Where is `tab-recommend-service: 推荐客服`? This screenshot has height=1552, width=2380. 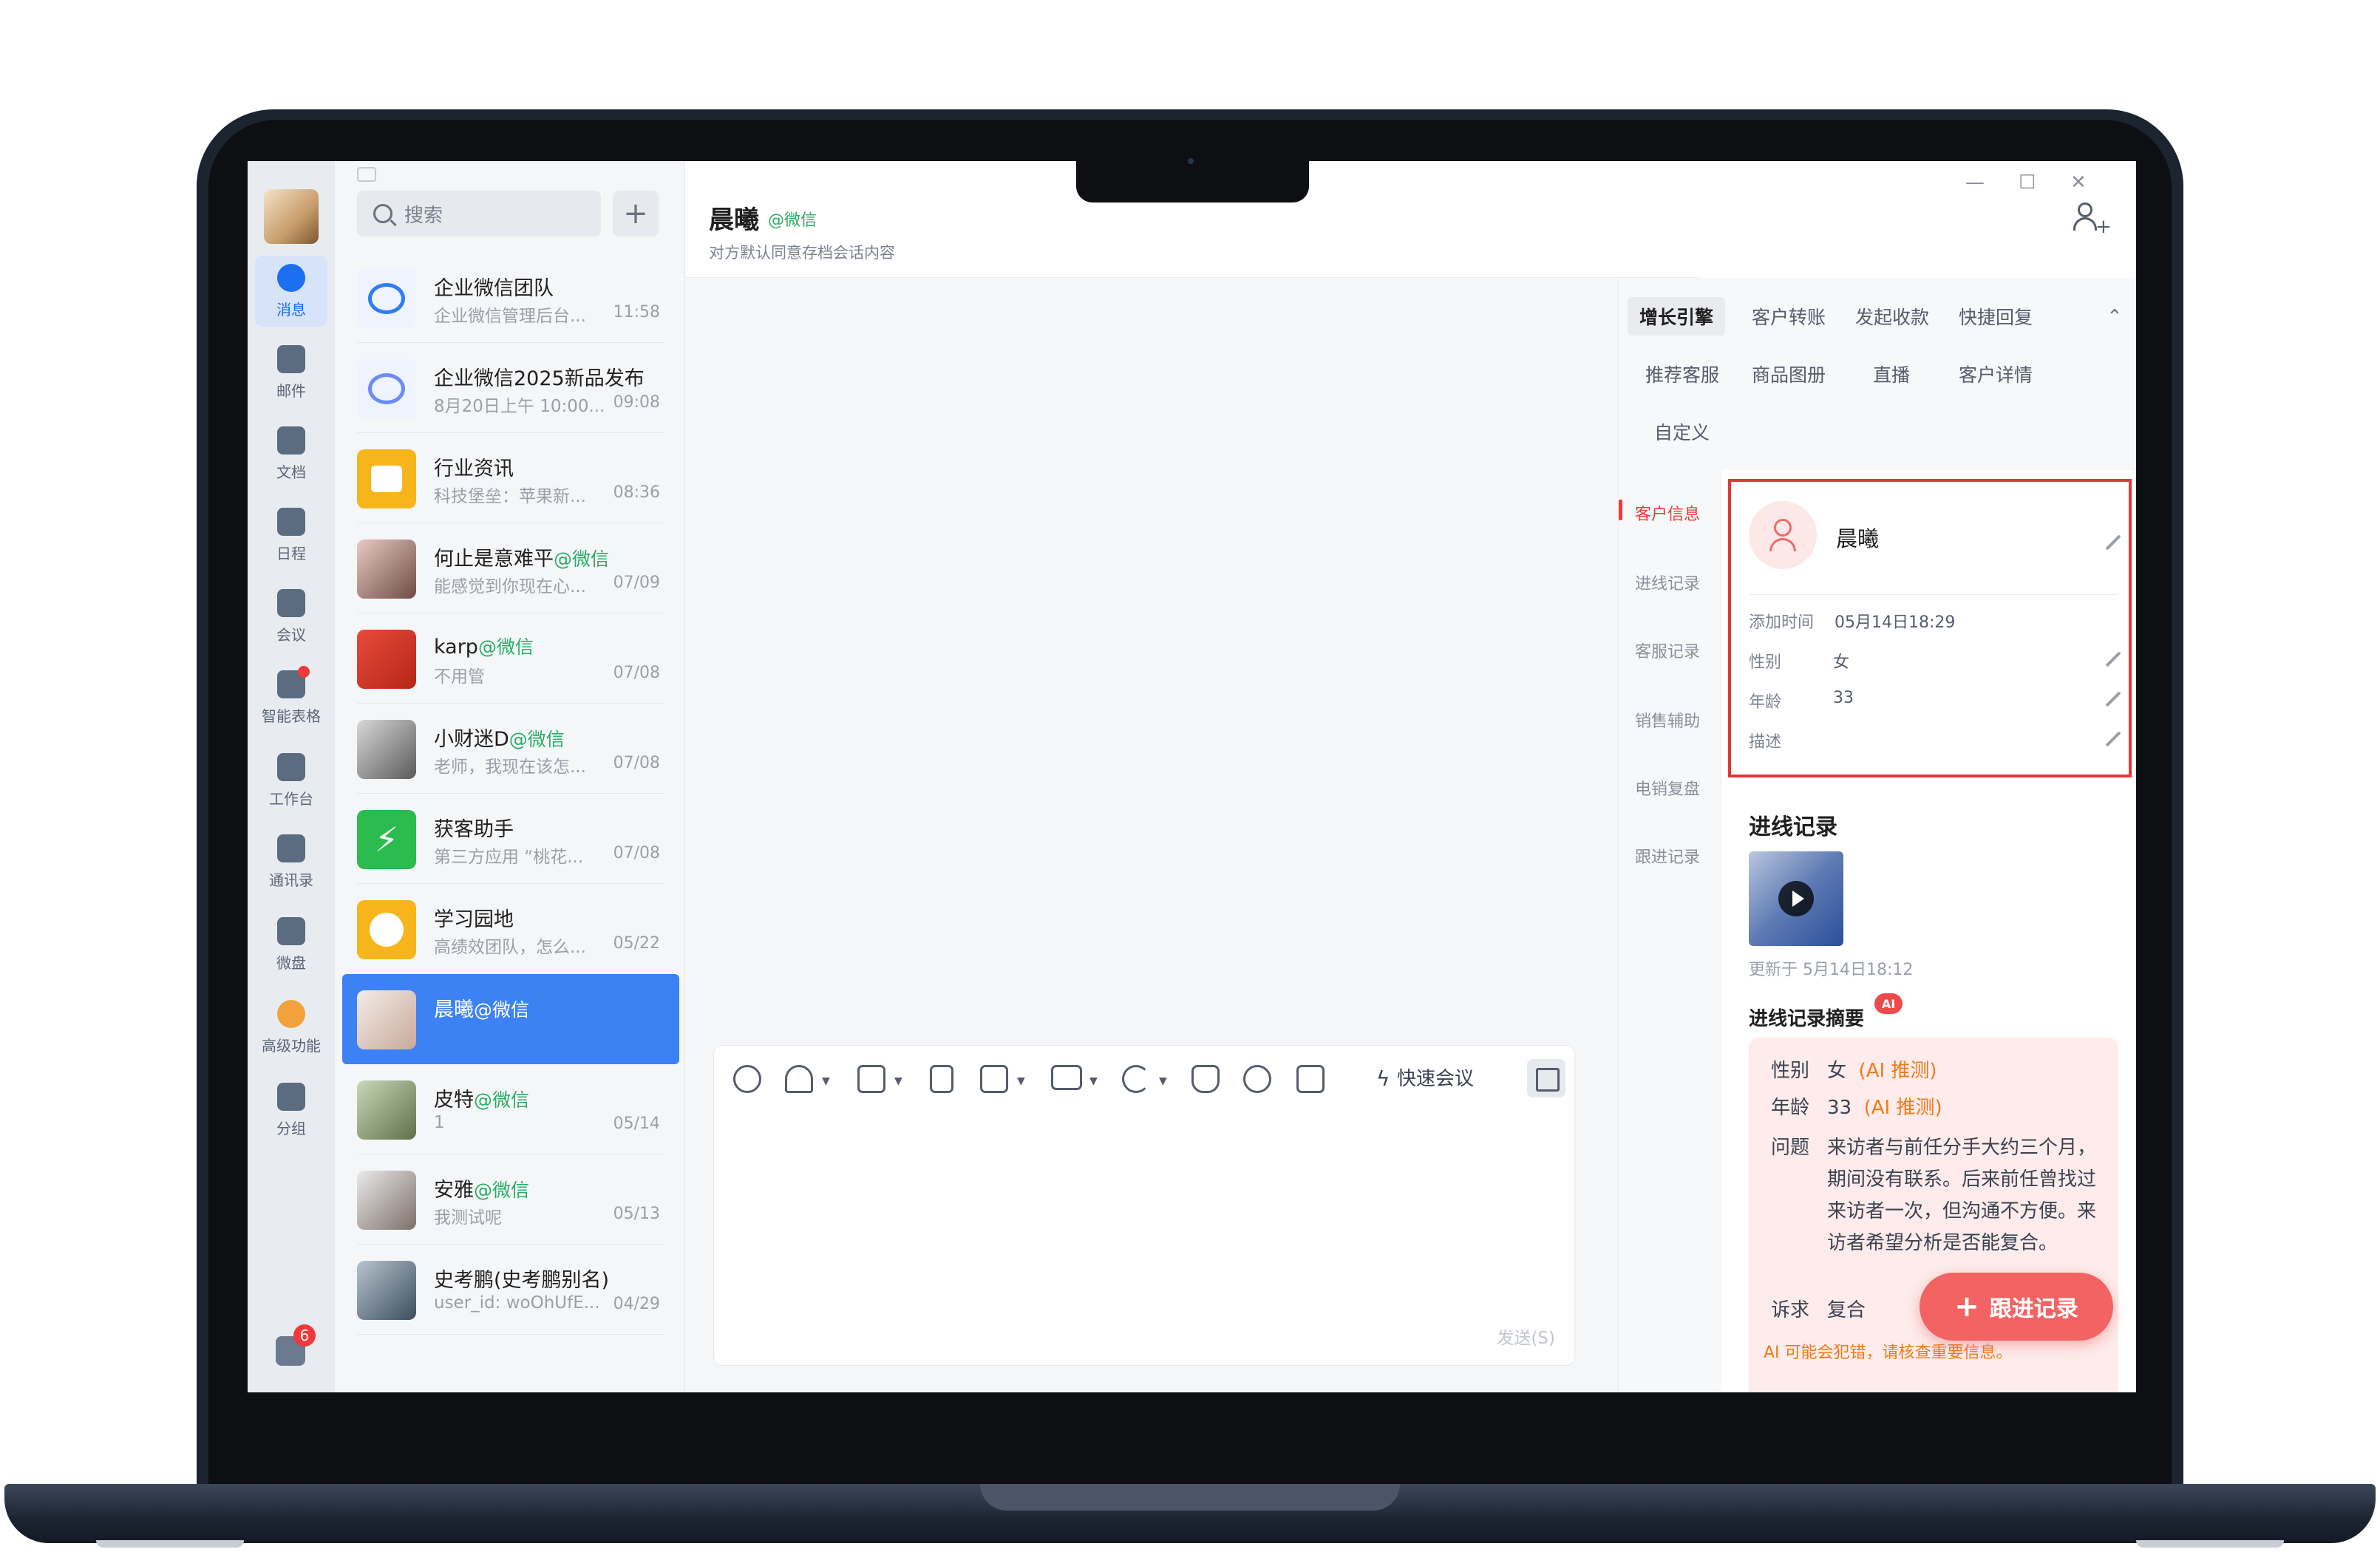 tab-recommend-service: 推荐客服 is located at coordinates (1682, 374).